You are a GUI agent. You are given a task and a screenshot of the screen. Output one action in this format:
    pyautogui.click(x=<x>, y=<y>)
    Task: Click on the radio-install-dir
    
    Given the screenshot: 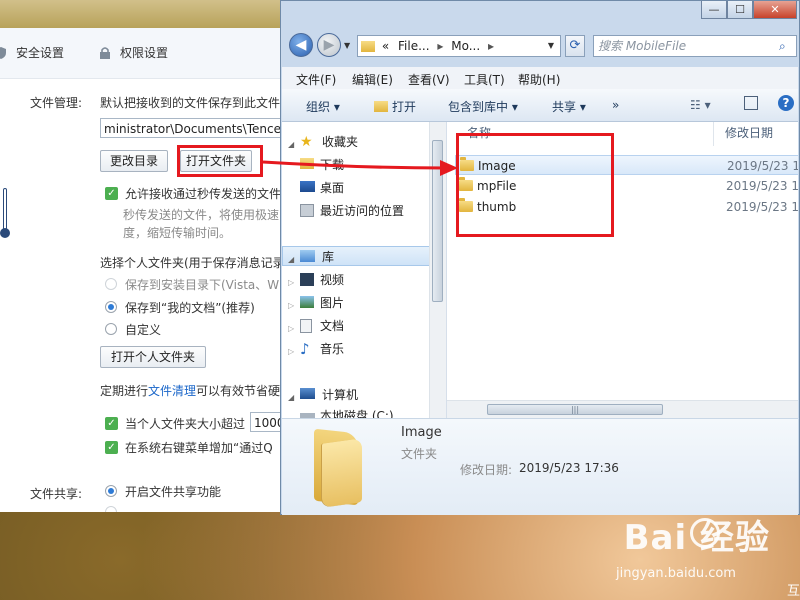 What is the action you would take?
    pyautogui.click(x=111, y=284)
    